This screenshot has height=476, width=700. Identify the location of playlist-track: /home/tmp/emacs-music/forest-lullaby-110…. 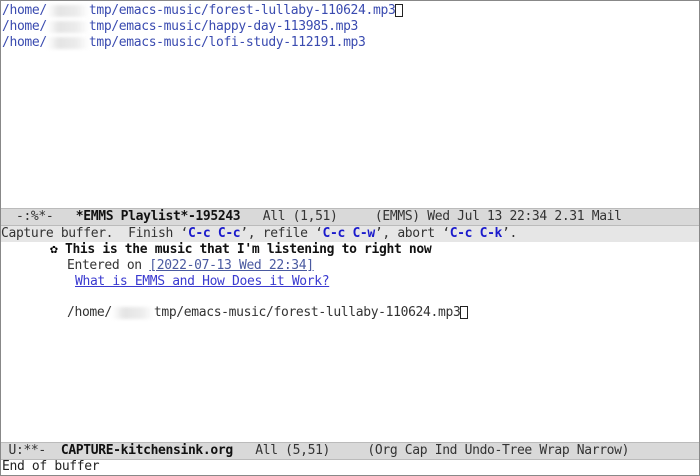
(203, 11).